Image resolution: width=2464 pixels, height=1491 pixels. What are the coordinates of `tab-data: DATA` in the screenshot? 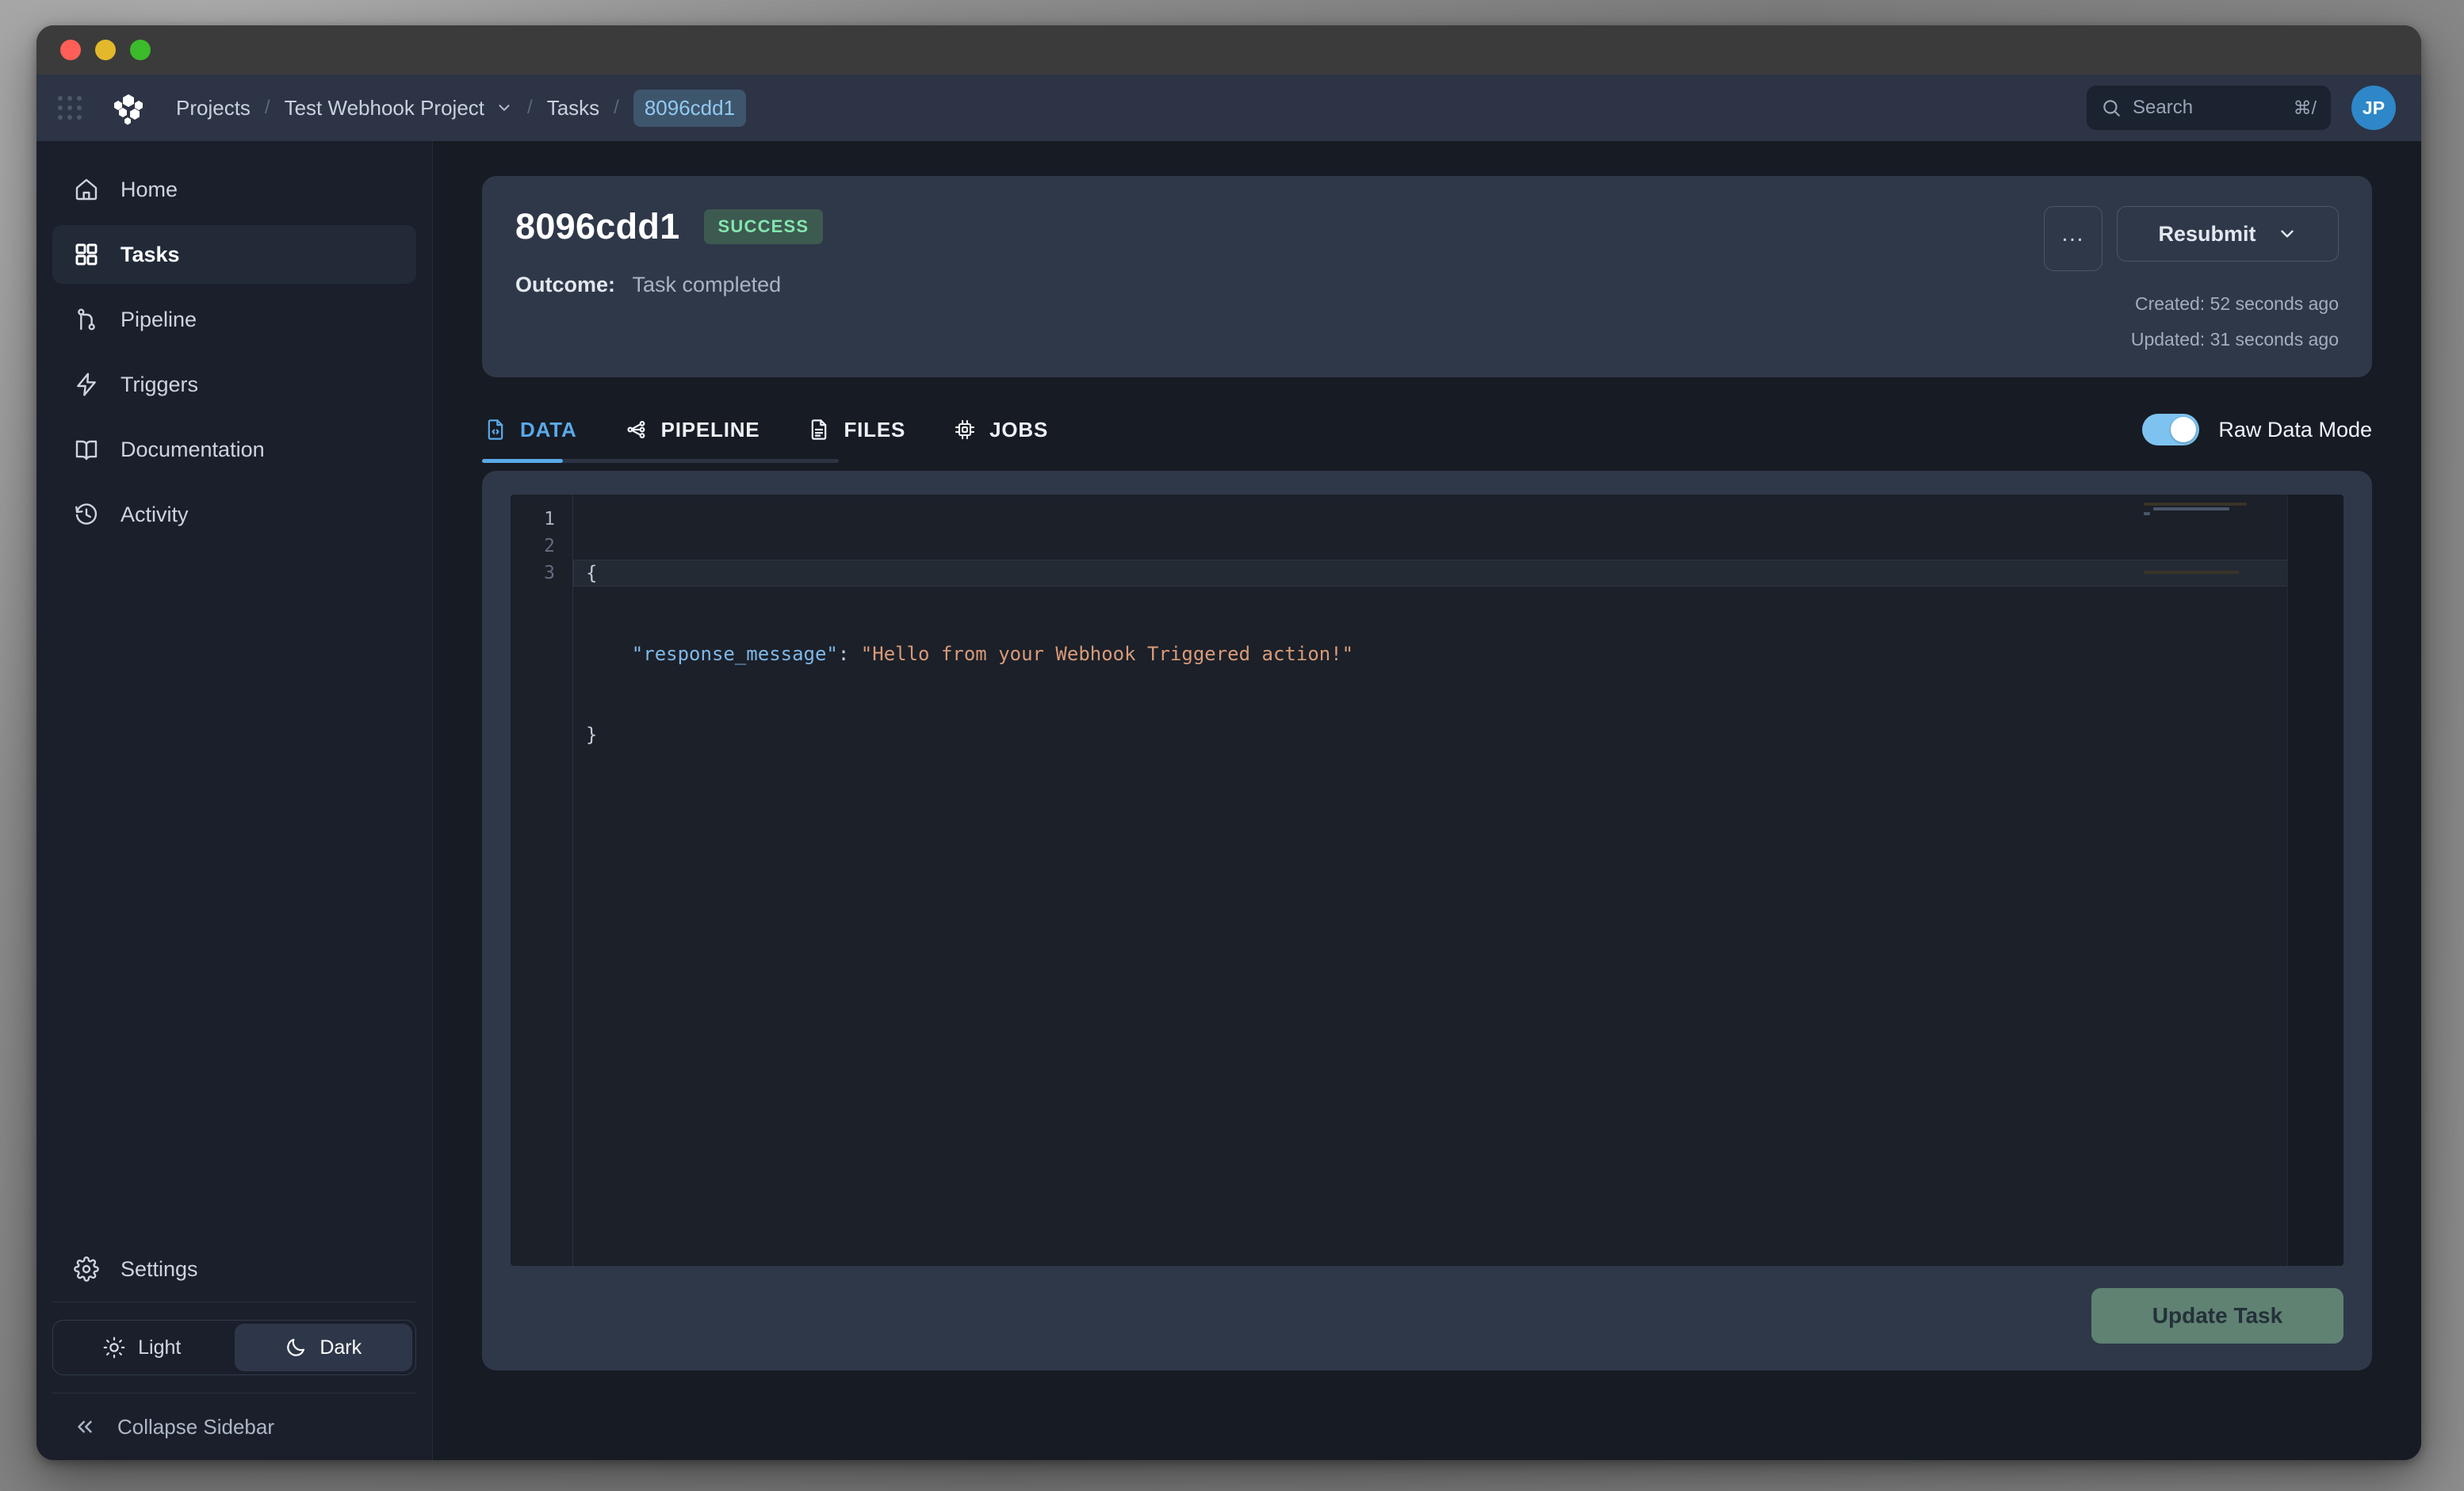 It's located at (541, 439).